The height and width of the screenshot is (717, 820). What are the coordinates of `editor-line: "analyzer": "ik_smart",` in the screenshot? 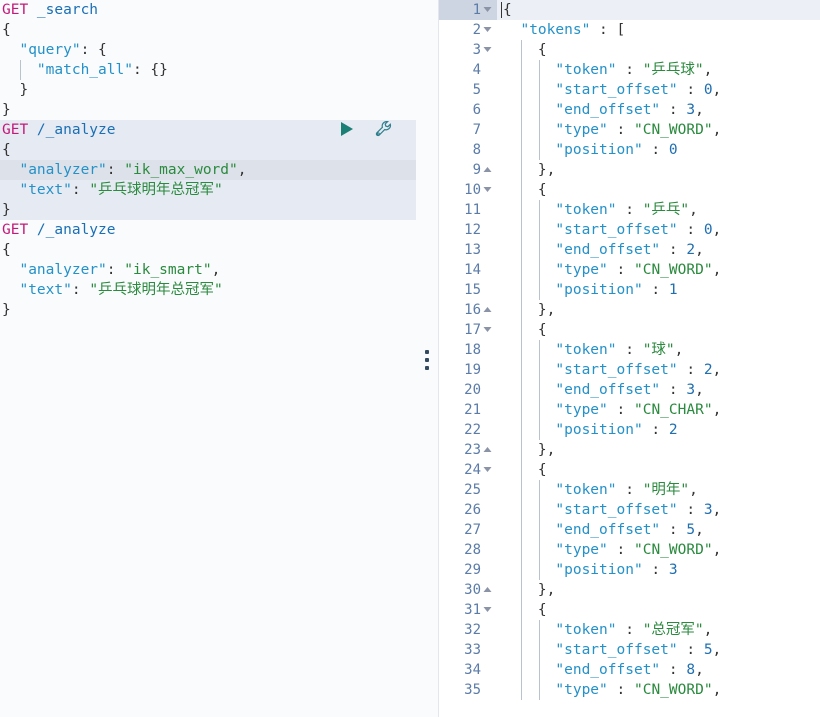 It's located at (208, 270).